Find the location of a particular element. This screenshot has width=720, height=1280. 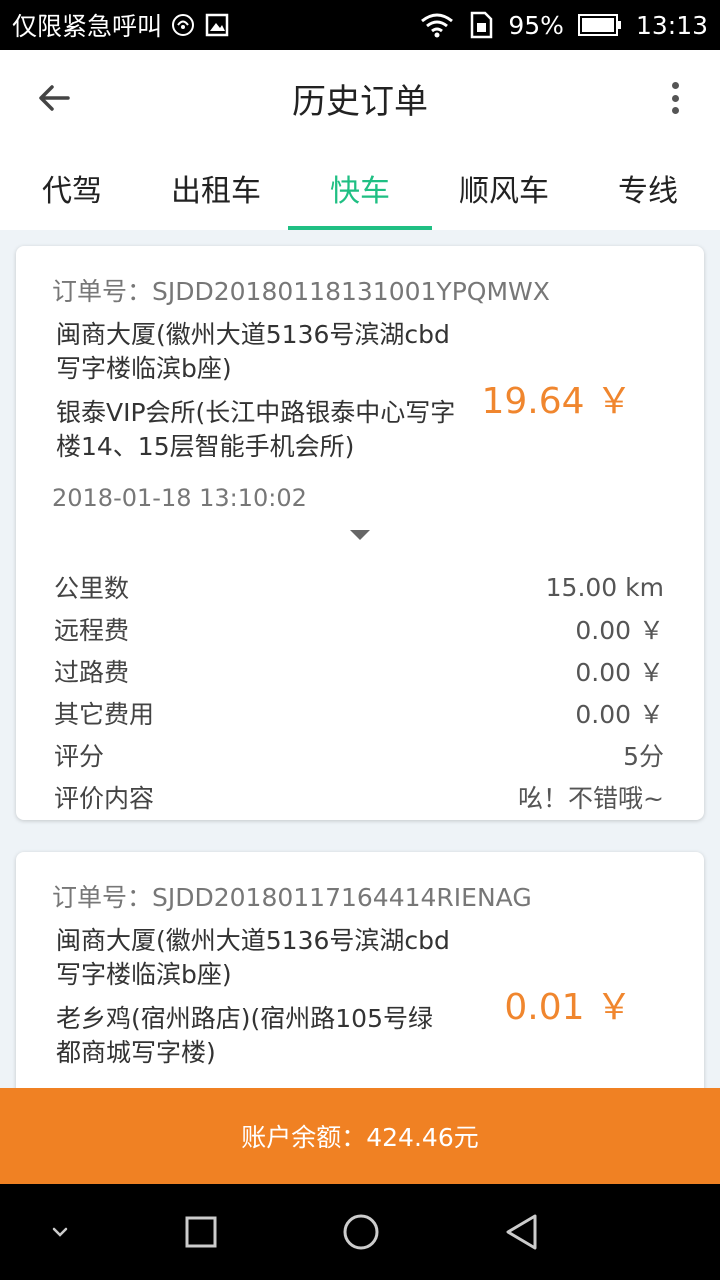

tab-daijia: 代驾 is located at coordinates (72, 188).